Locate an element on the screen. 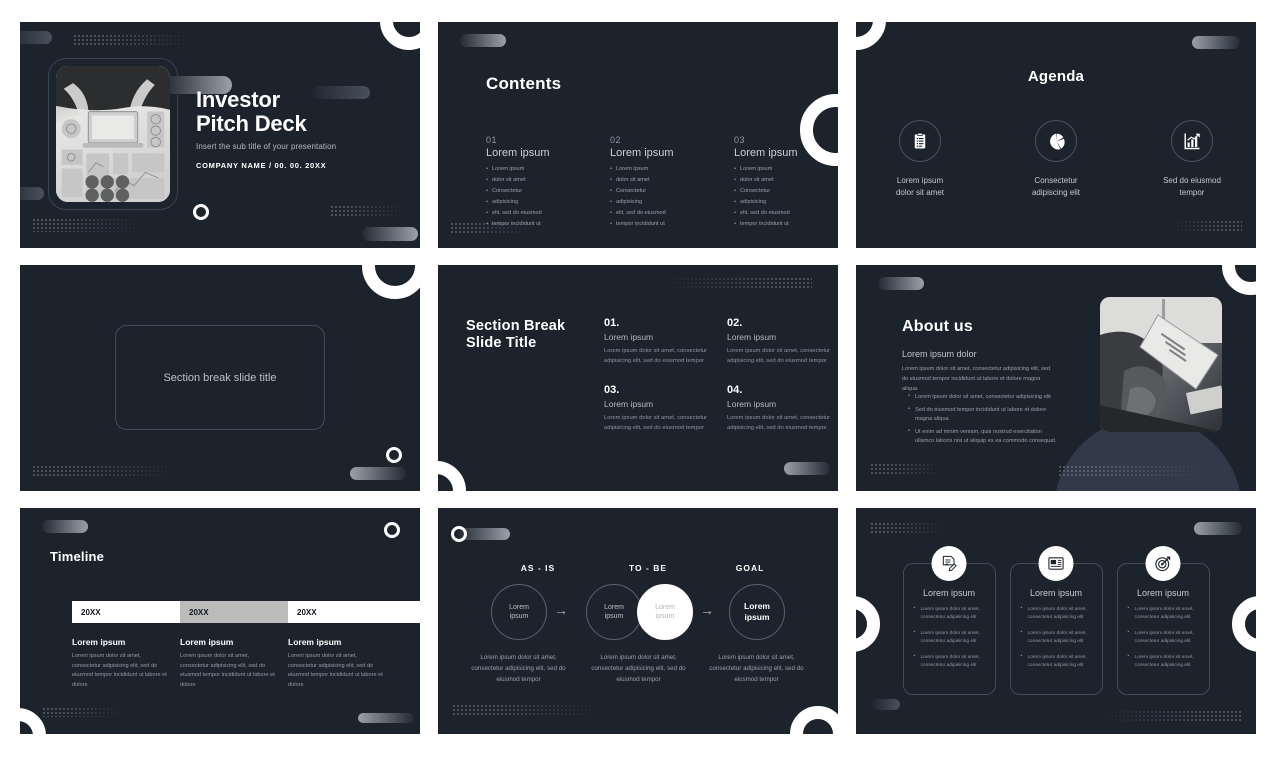 Image resolution: width=1280 pixels, height=760 pixels. arrow-icon: → is located at coordinates (707, 610).